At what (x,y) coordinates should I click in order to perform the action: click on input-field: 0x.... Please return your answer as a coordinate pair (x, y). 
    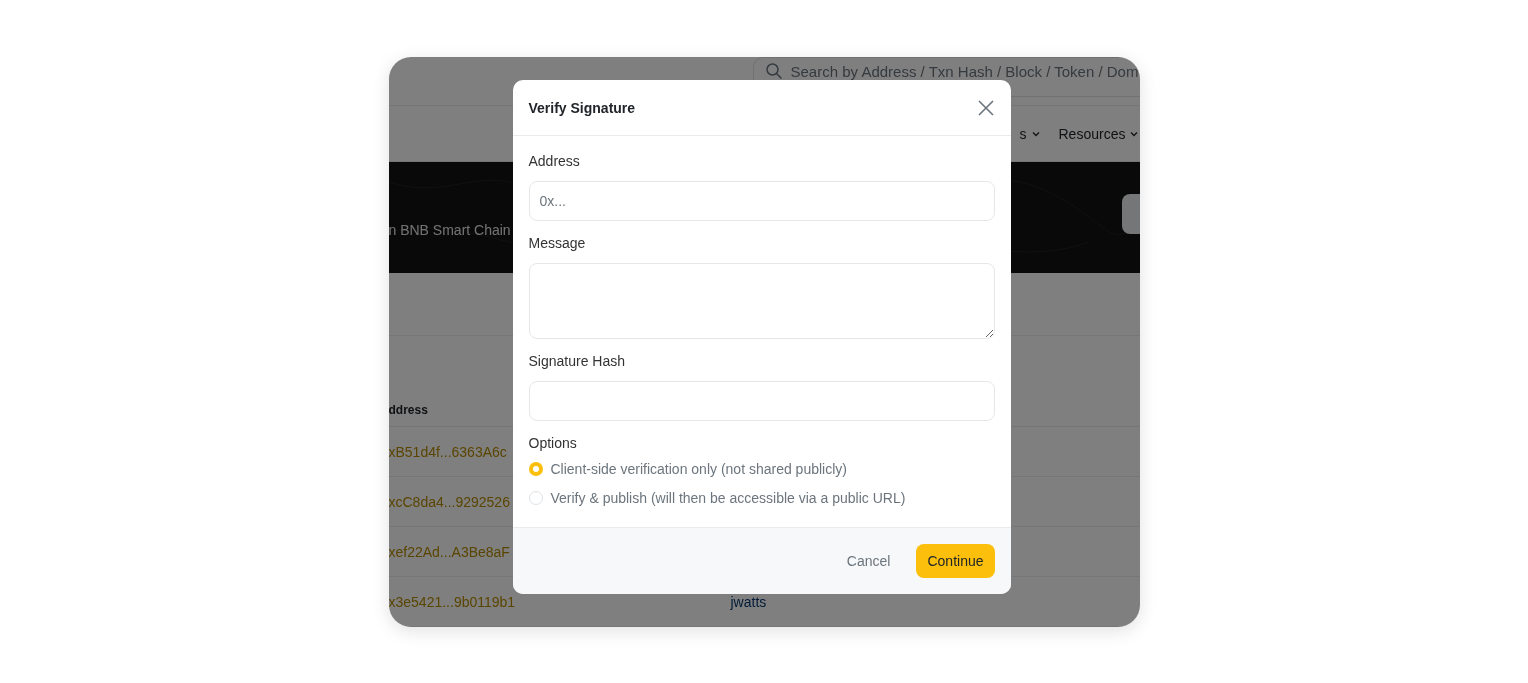
    Looking at the image, I should click on (761, 201).